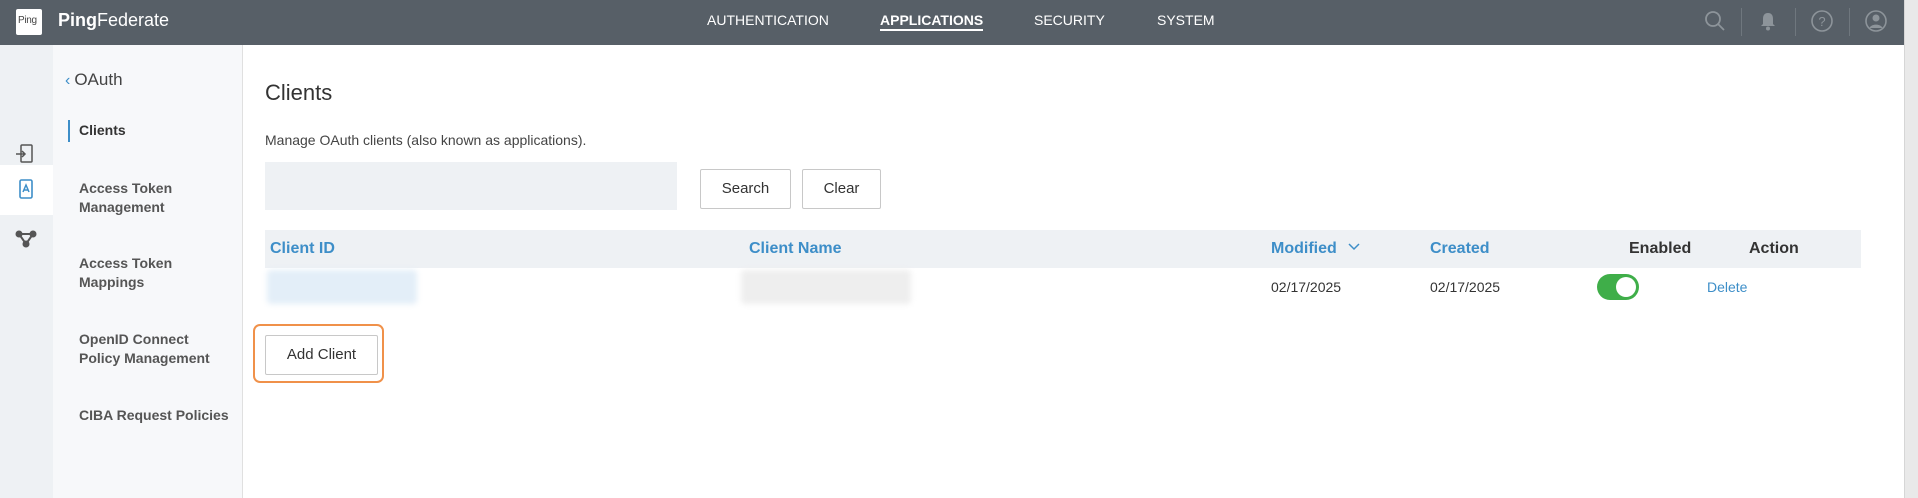  I want to click on scrollbar, so click(1911, 249).